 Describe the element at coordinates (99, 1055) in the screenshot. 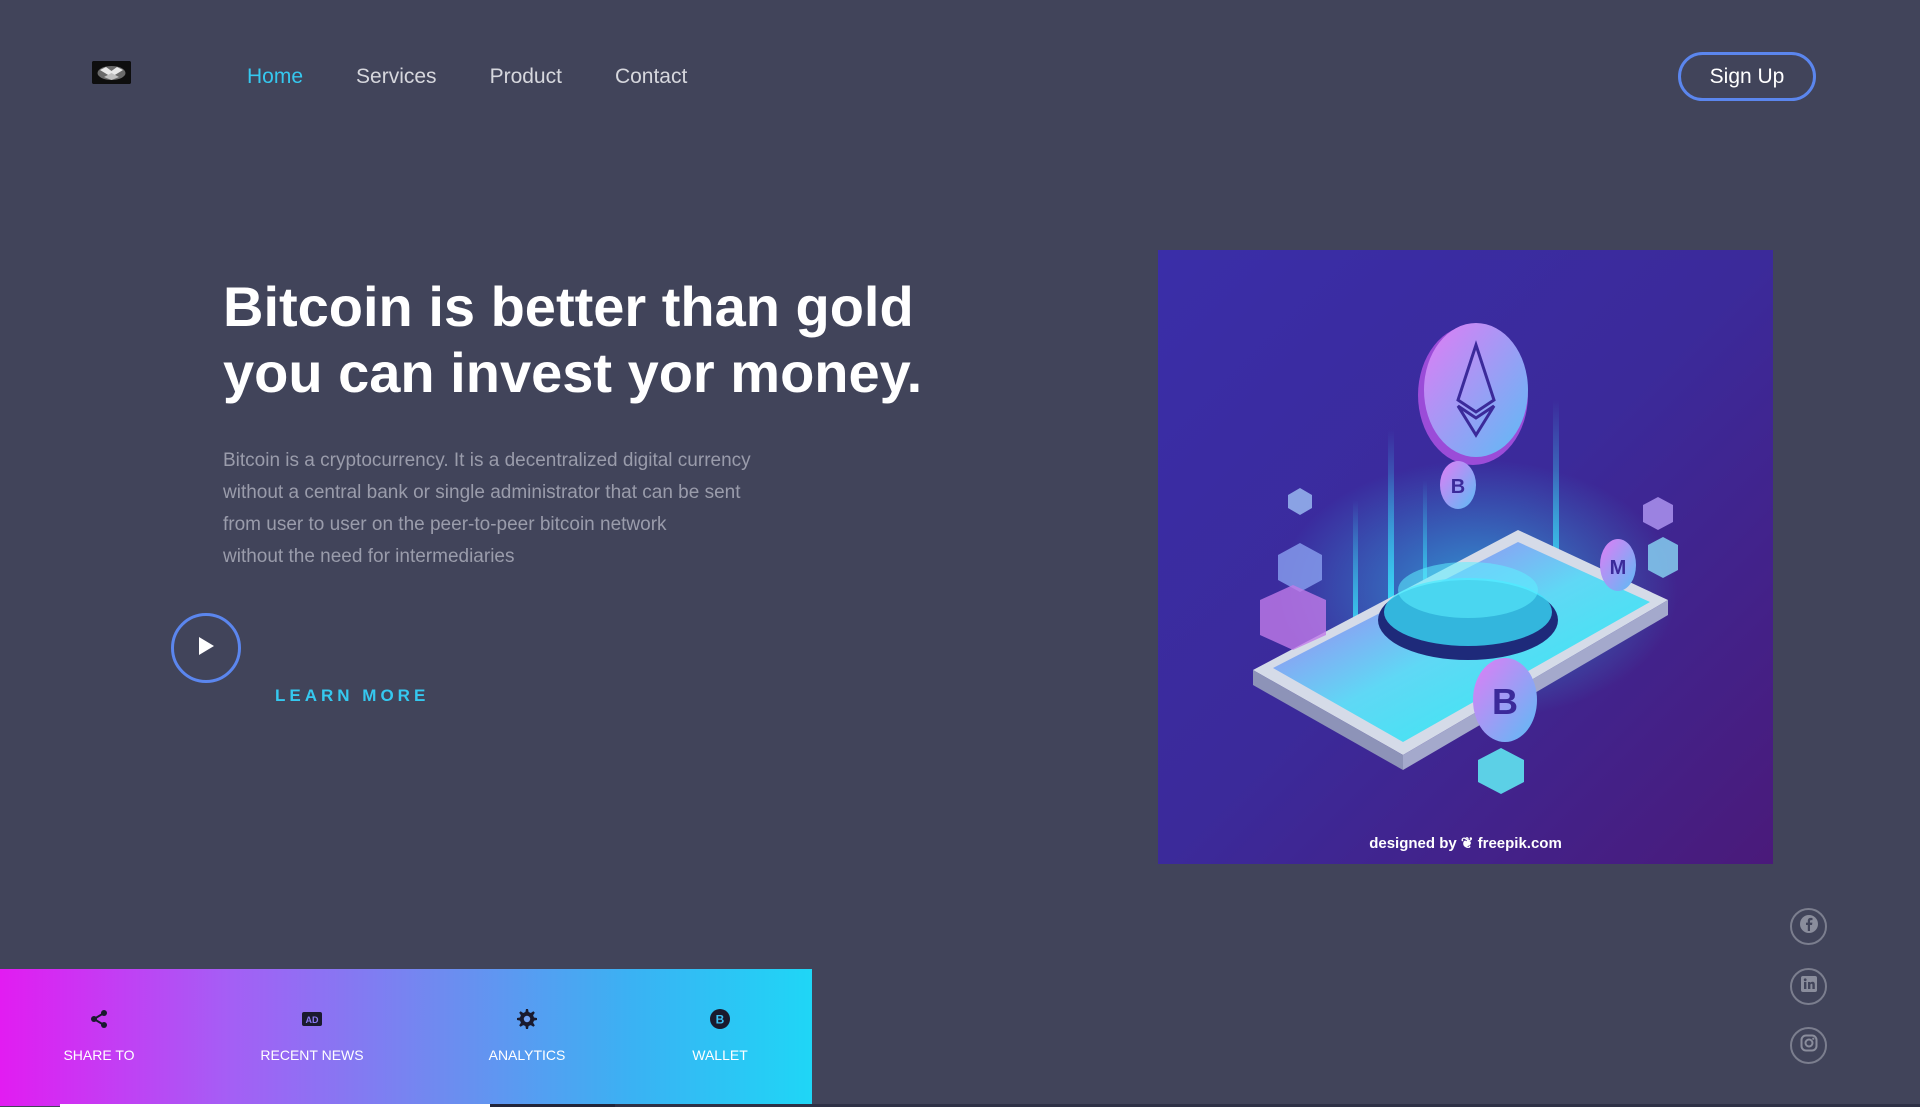

I see `bar-item-label: SHARE TO` at that location.